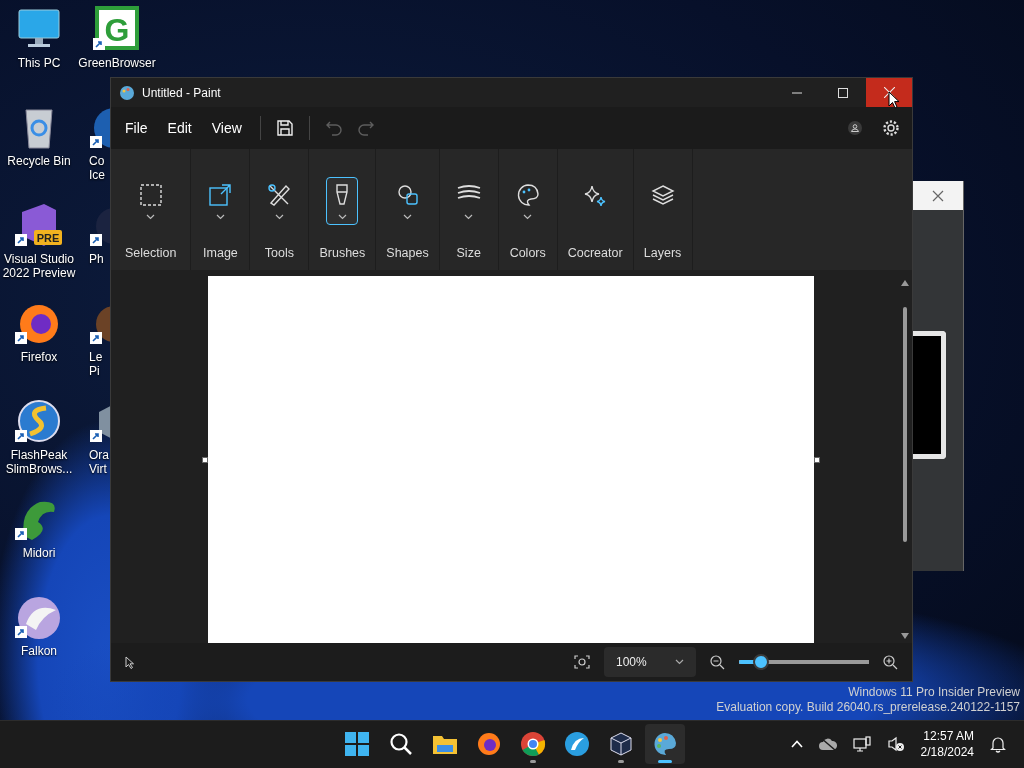 The image size is (1024, 768). What do you see at coordinates (868, 707) in the screenshot?
I see `evaluation-watermark-text: Evaluation copy. Build 26040.rs_prerelease.240122-1157` at bounding box center [868, 707].